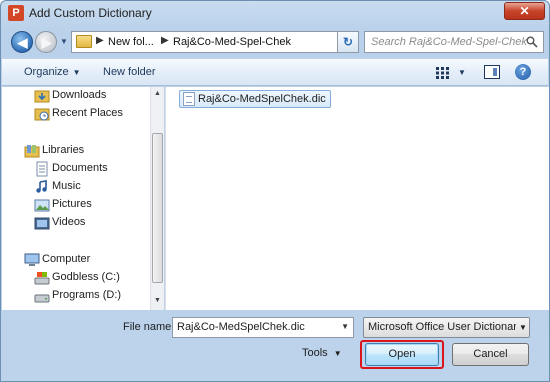 The height and width of the screenshot is (382, 550). I want to click on command-toolbar: Organize ▼ New folder ▼ ?, so click(275, 72).